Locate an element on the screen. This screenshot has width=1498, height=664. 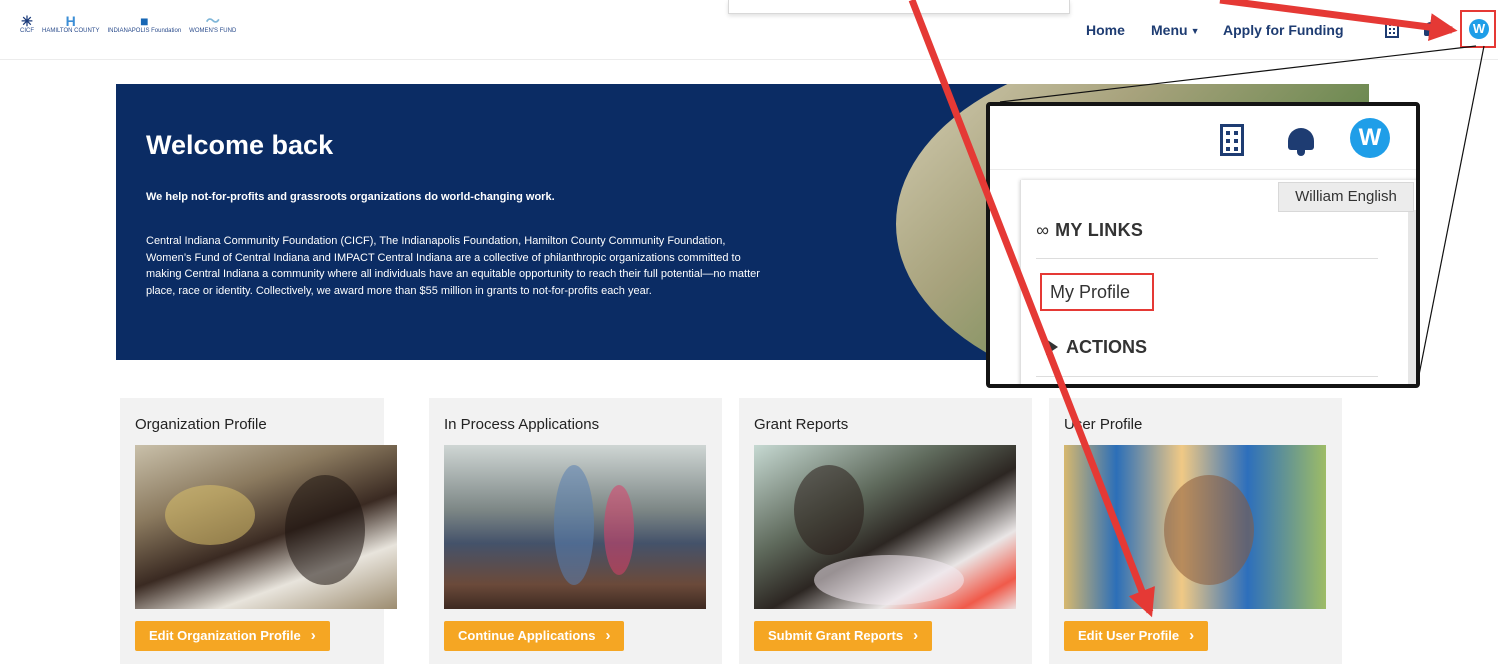
nav-home-link: Home is located at coordinates (1105, 30).